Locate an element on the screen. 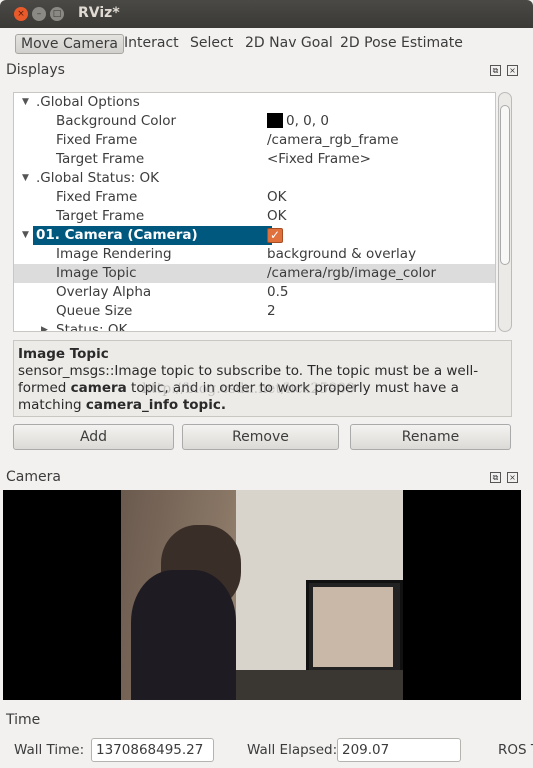 This screenshot has height=768, width=533. tree-row-global-status: ▼ .Global Status: OK is located at coordinates (254, 178).